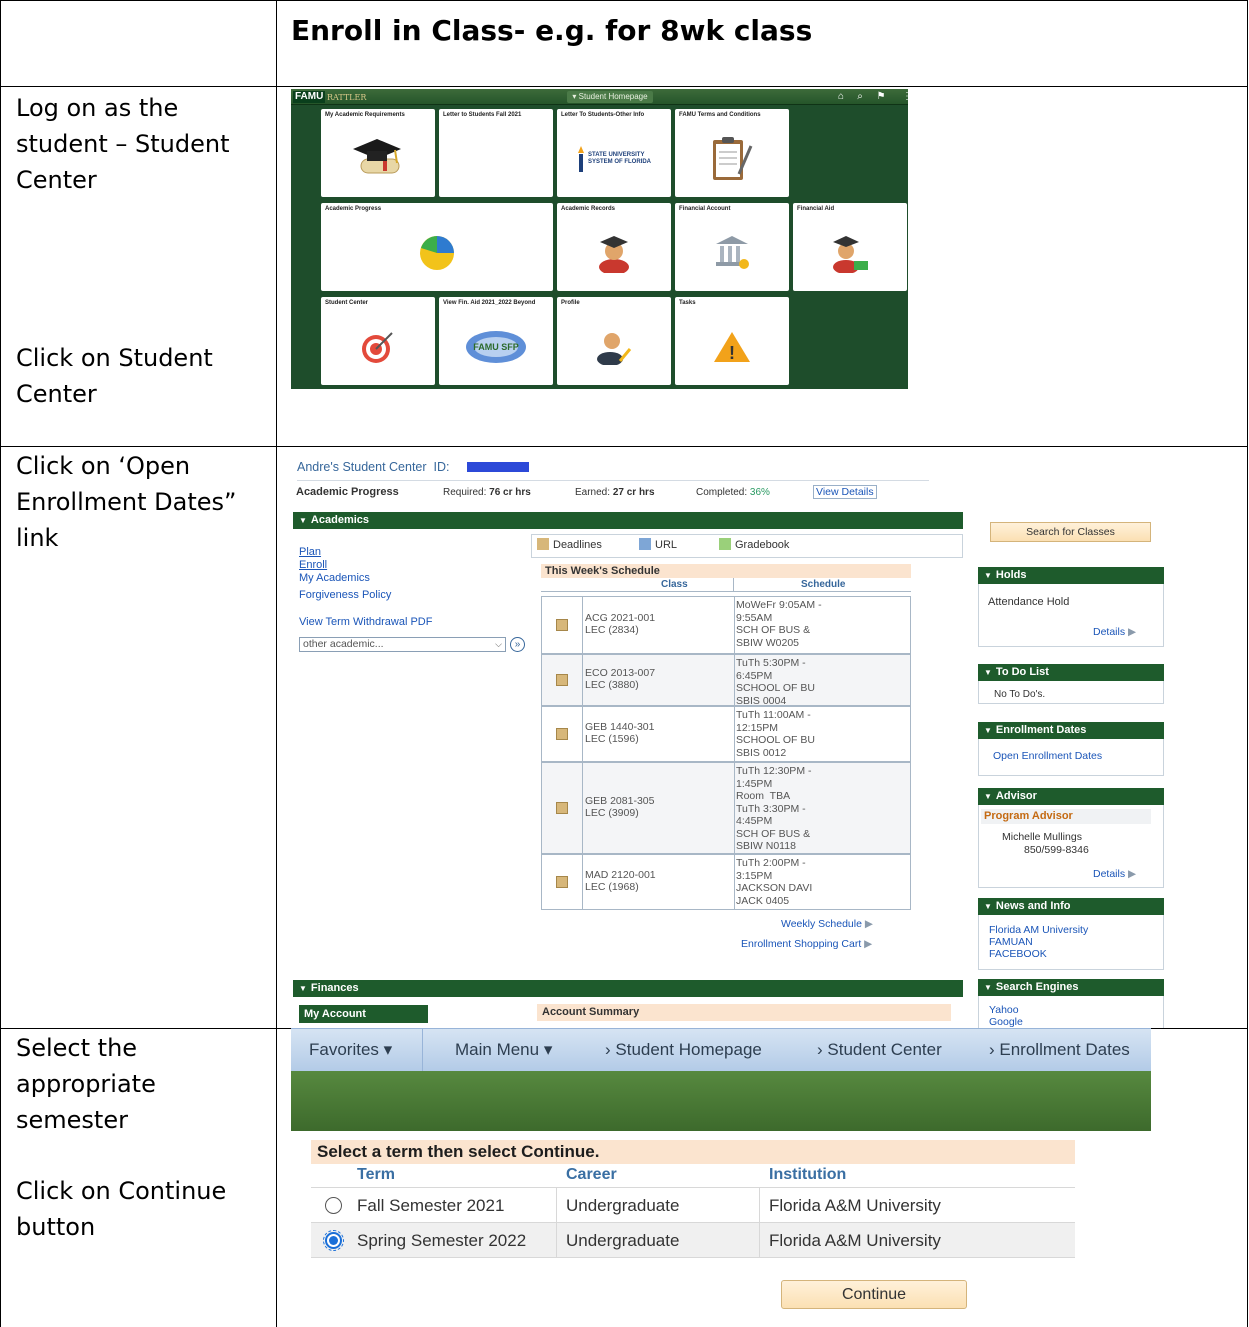 The width and height of the screenshot is (1249, 1327). Describe the element at coordinates (402, 644) in the screenshot. I see `other-academic-select: other academic... ⌵` at that location.